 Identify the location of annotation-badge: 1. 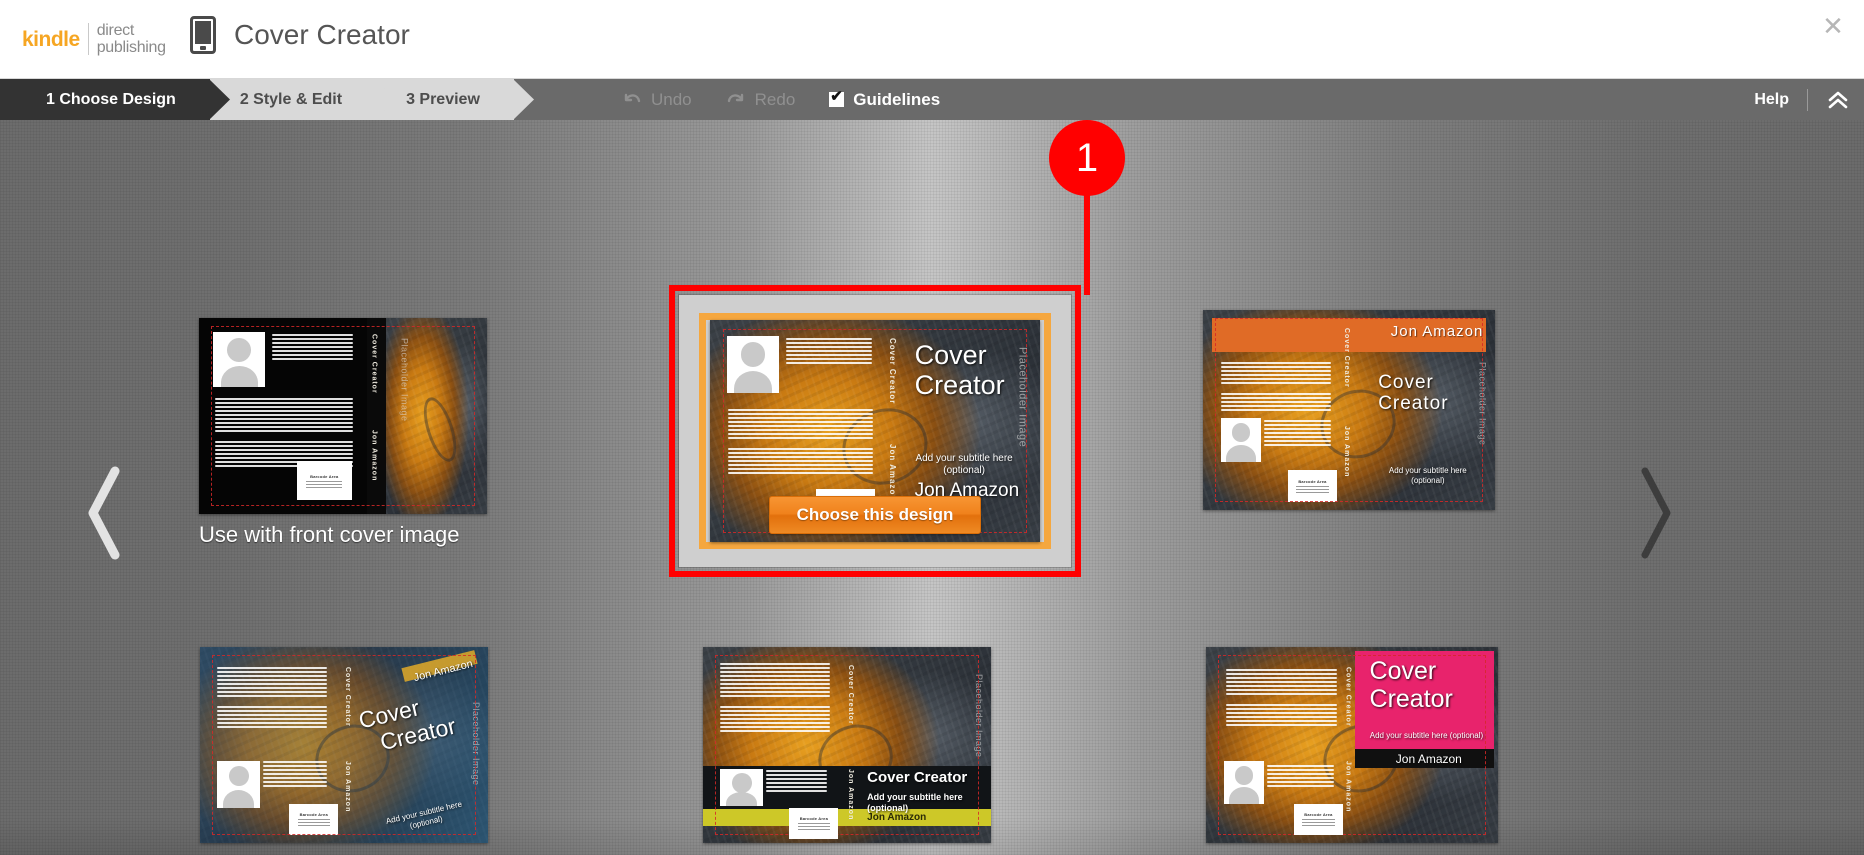
(1087, 158).